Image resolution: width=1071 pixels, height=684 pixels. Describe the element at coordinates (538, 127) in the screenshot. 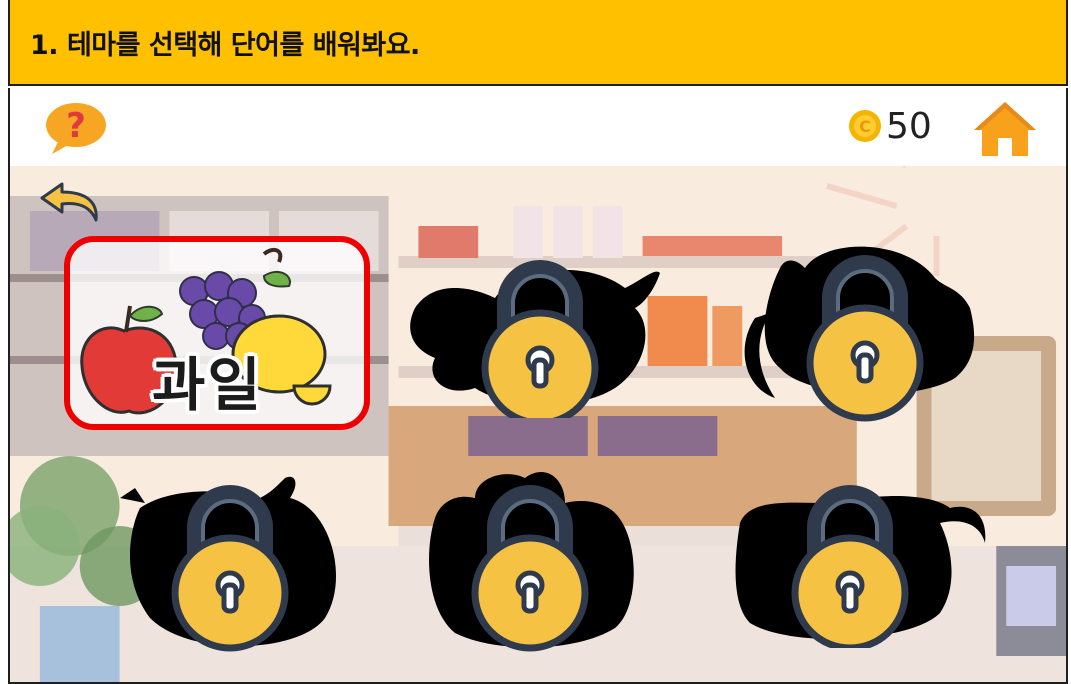

I see `top-bar: ? C 50` at that location.